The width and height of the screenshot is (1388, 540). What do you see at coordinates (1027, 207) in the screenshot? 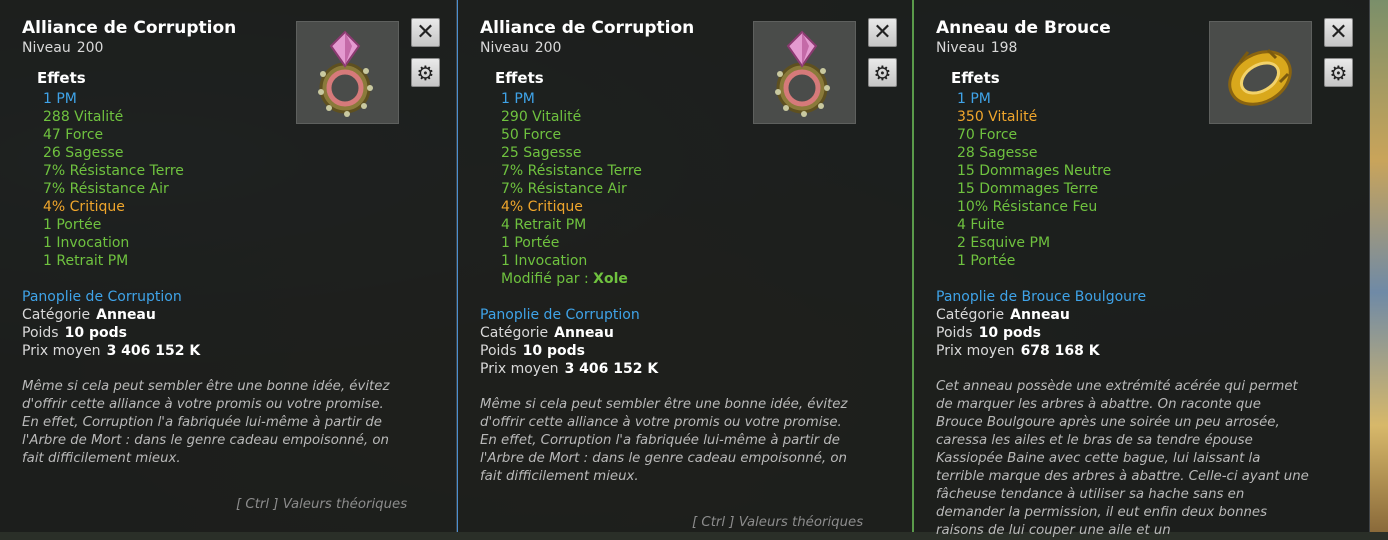
I see `effect-line: 10% Résistance Feu` at bounding box center [1027, 207].